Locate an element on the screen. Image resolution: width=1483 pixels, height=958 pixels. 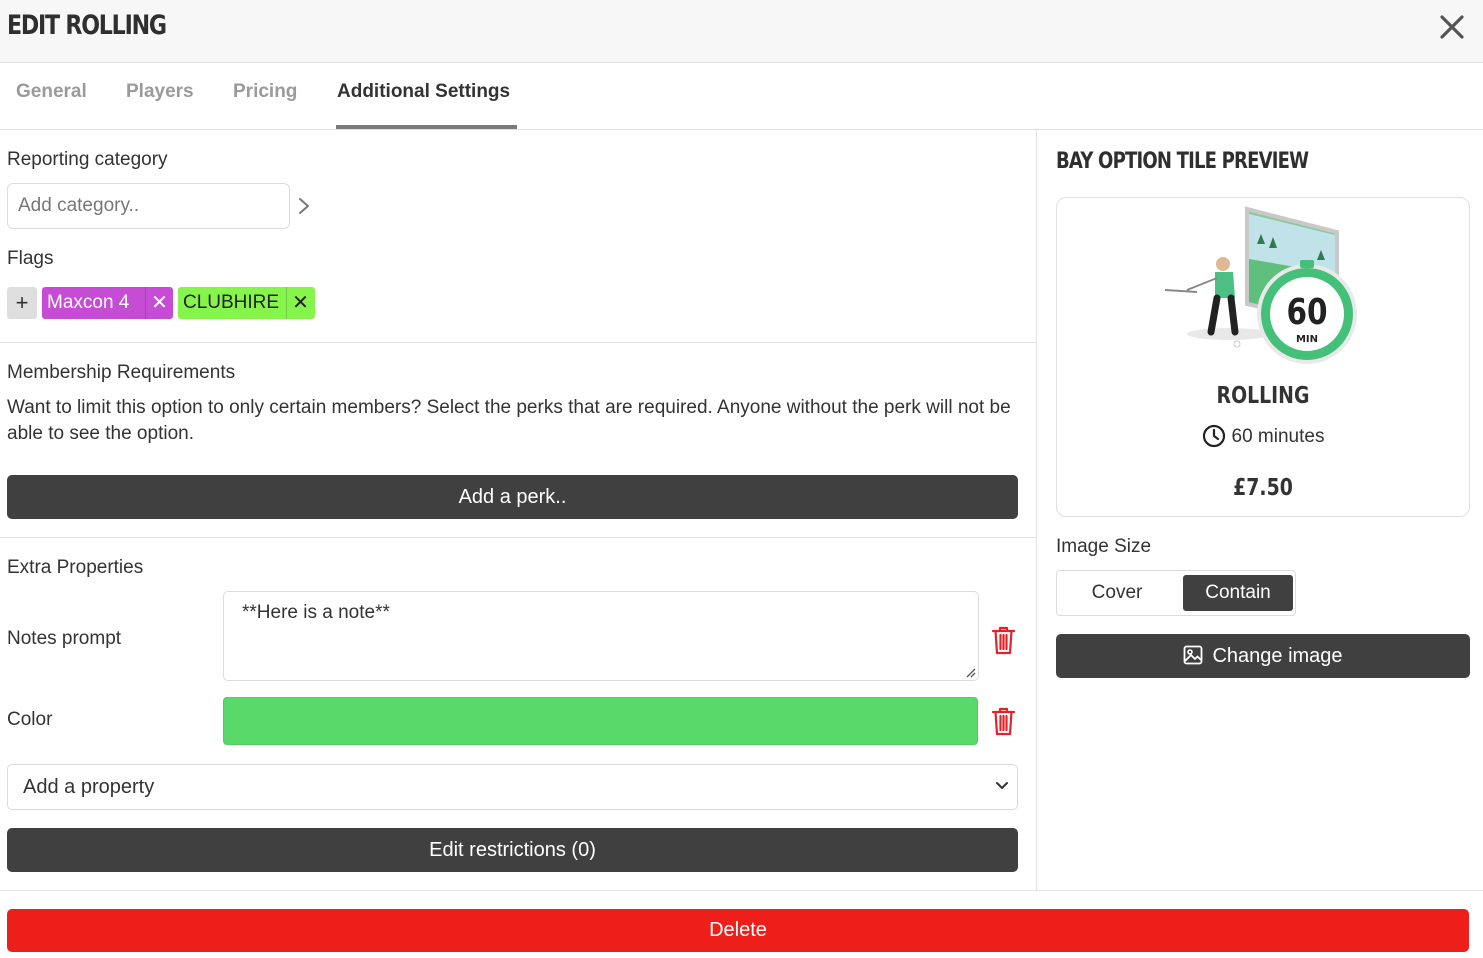
image-size-toggle: Cover Contain is located at coordinates (1176, 593).